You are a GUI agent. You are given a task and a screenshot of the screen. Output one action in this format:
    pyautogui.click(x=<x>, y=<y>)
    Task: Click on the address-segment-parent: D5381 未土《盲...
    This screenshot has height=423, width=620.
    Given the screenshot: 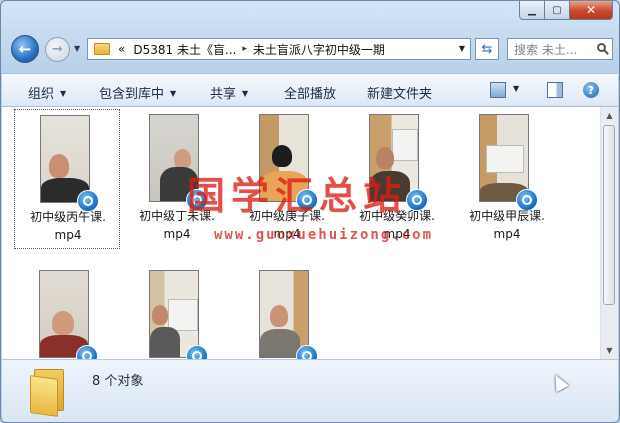 What is the action you would take?
    pyautogui.click(x=184, y=49)
    